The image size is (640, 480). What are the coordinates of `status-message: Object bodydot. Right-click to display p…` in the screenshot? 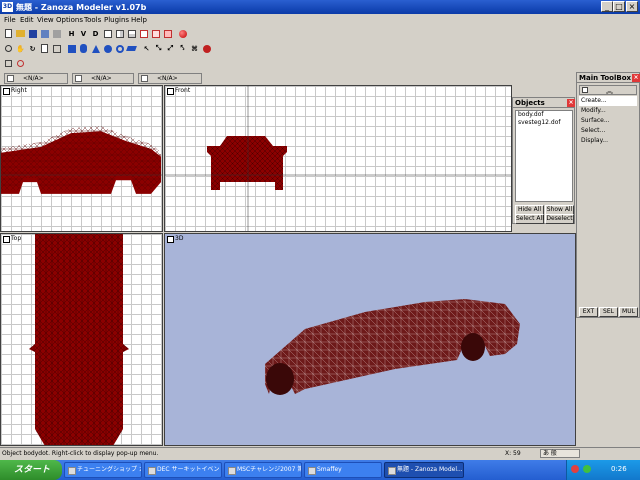 It's located at (80, 453).